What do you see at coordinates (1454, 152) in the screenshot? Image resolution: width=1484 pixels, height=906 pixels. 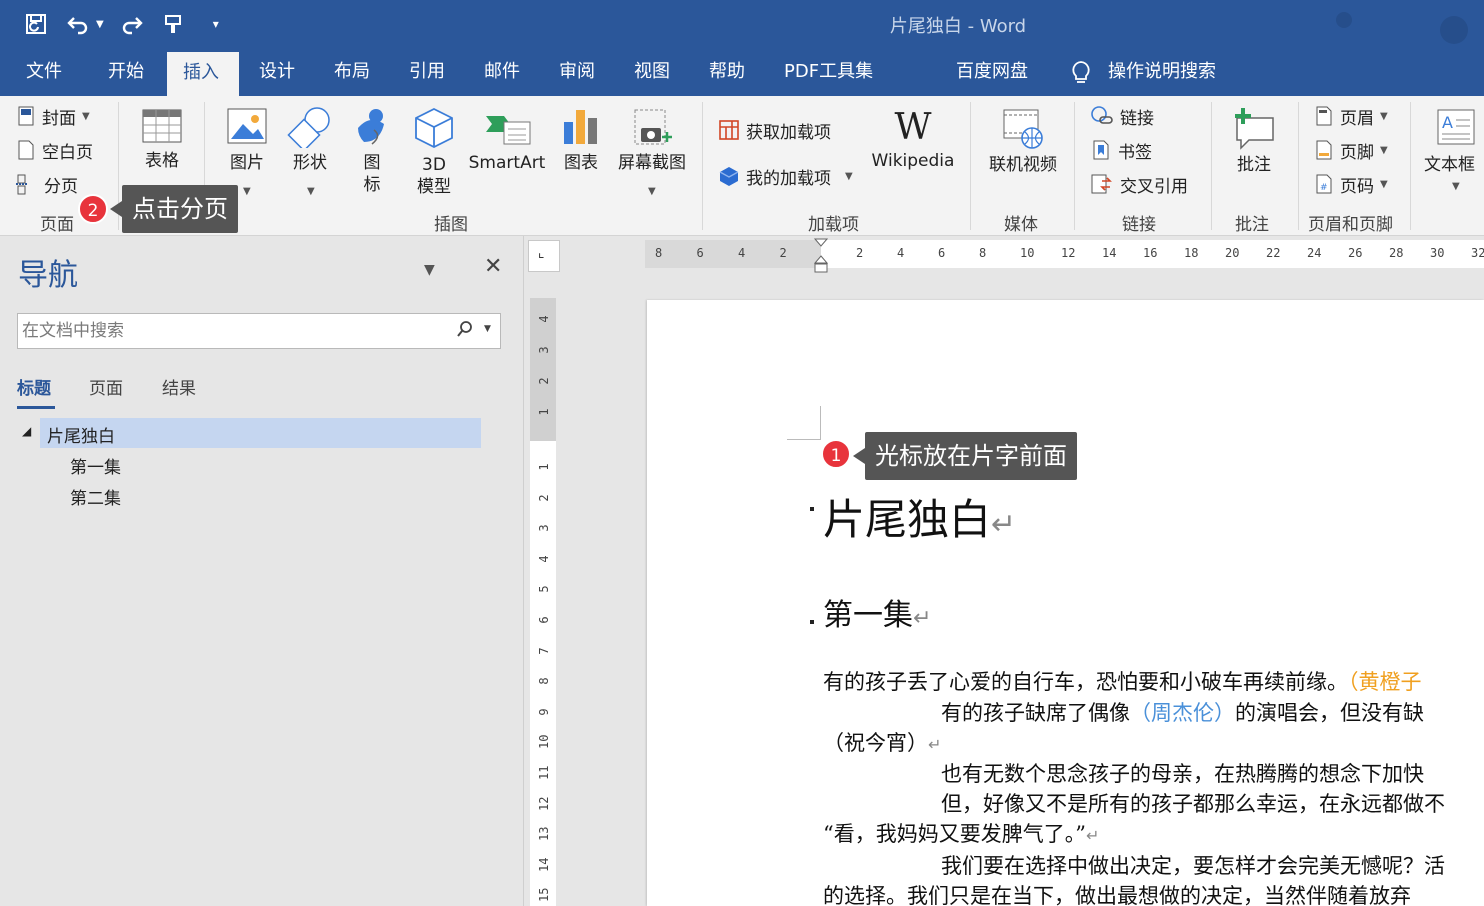 I see `text-box-button: A 文本框 ▼` at bounding box center [1454, 152].